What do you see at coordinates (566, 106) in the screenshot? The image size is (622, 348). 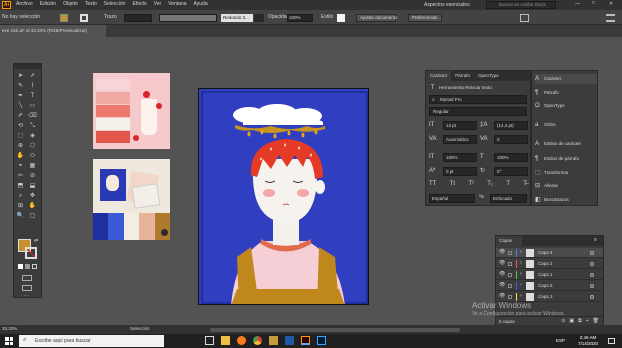 I see `dock-item: O OpenType` at bounding box center [566, 106].